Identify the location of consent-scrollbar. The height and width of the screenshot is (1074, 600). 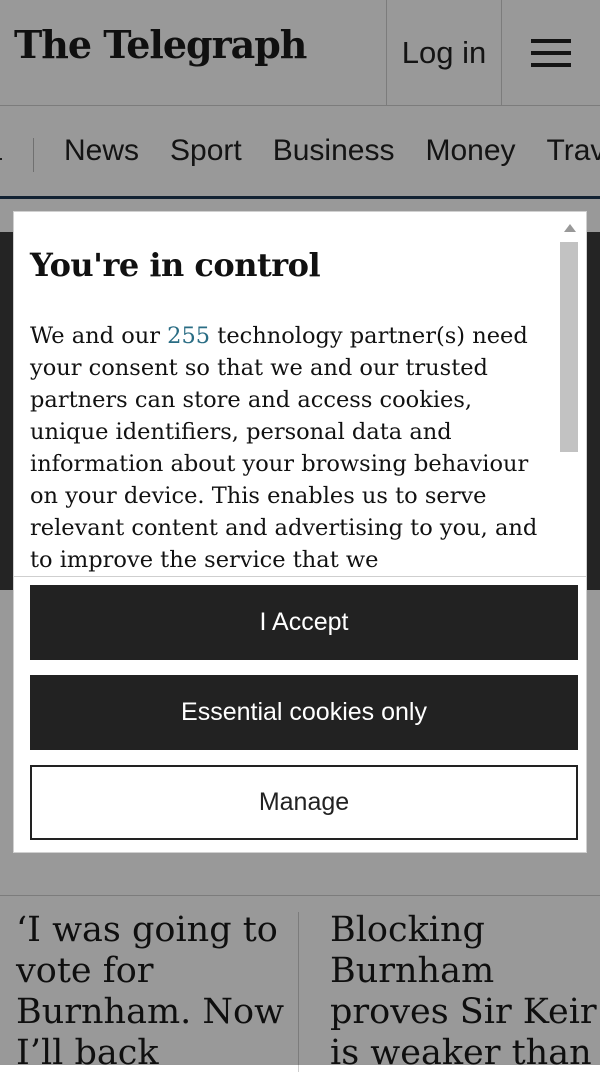
(569, 397).